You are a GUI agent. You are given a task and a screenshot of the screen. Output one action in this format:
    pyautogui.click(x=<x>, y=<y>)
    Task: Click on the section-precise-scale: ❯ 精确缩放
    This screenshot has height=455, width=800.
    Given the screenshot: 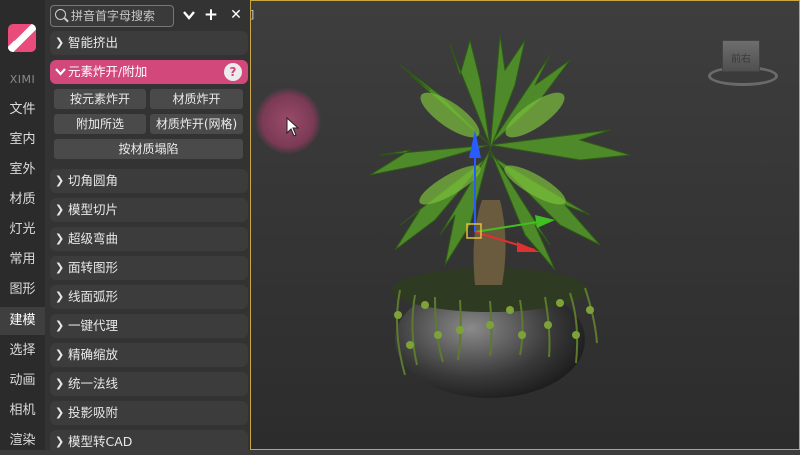 What is the action you would take?
    pyautogui.click(x=149, y=355)
    